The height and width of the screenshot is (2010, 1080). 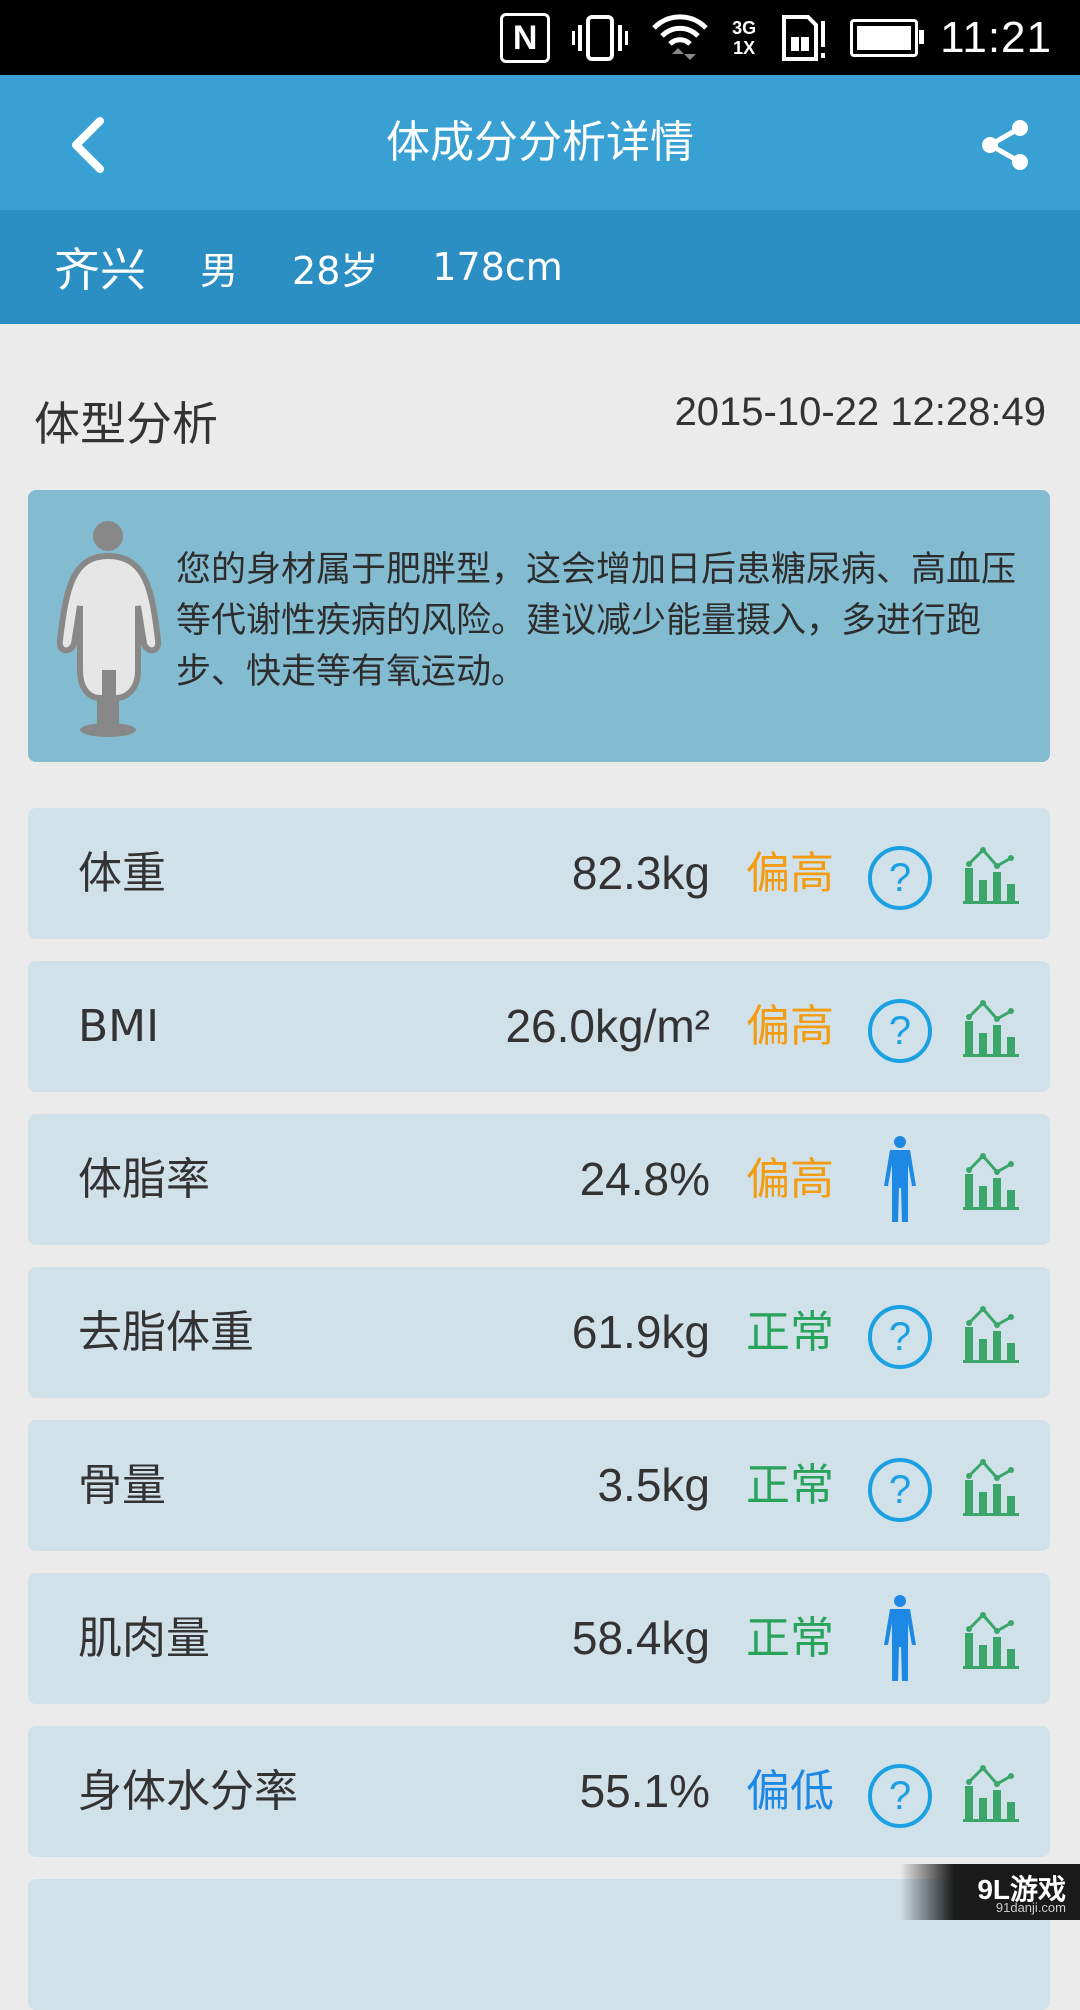 I want to click on metric-row-body-water-rate: 身体水分率 55.1% 偏低?, so click(x=539, y=1791).